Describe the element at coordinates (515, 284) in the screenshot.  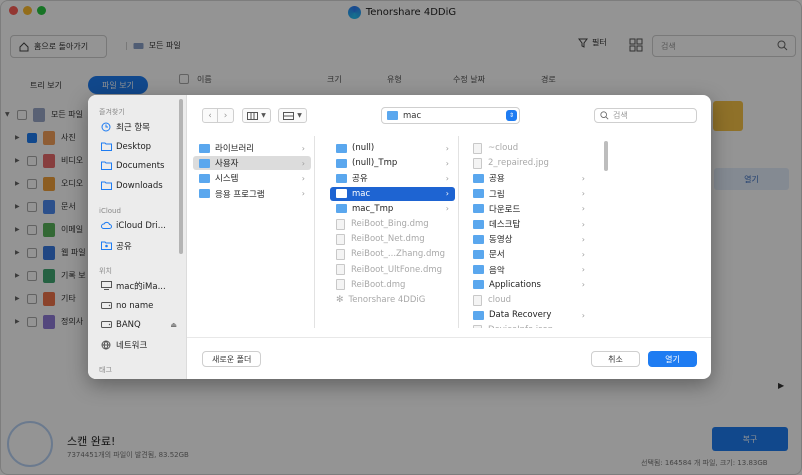
I see `browser-item-label: Applications` at that location.